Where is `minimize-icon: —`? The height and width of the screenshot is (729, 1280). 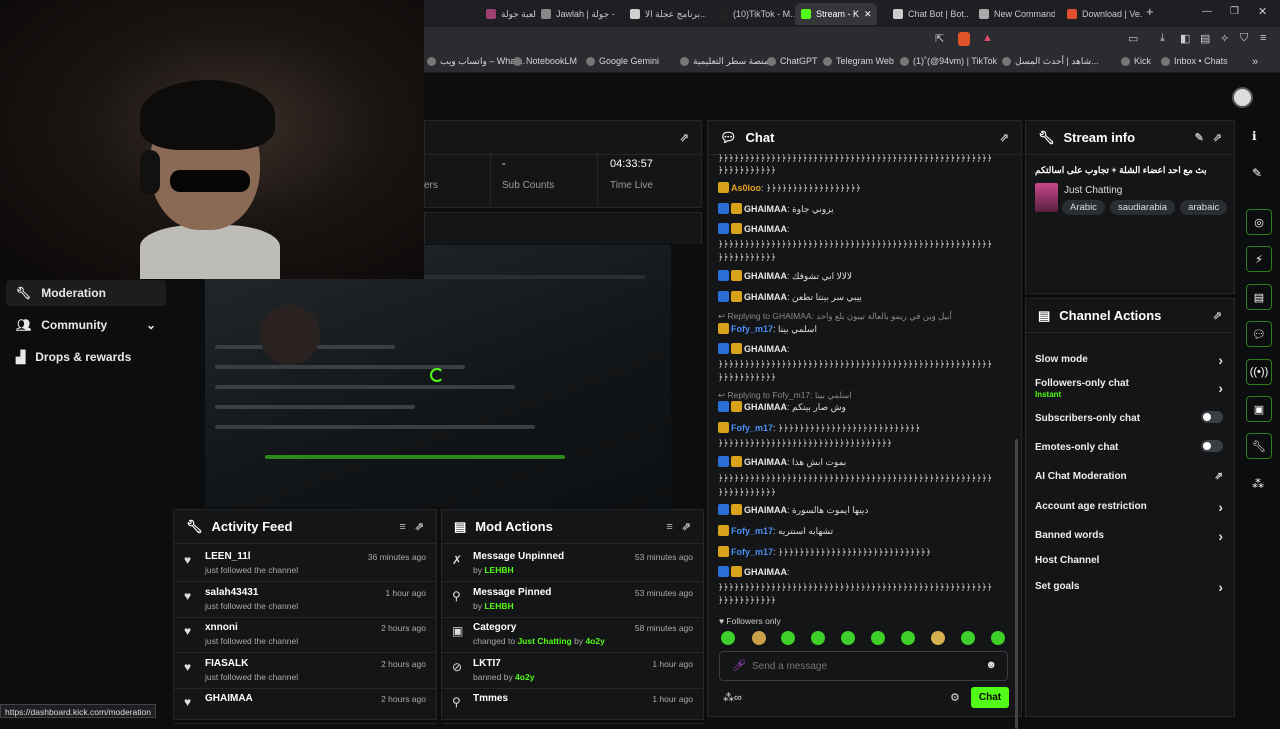 minimize-icon: — is located at coordinates (1207, 11).